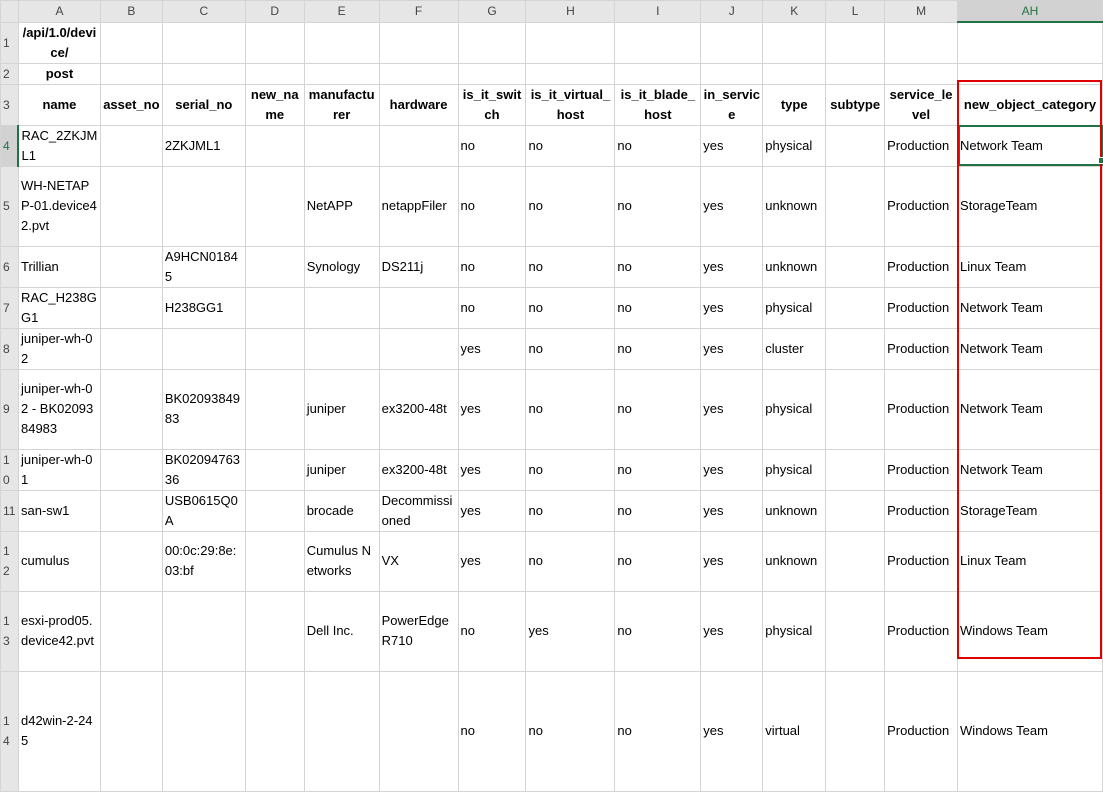 The width and height of the screenshot is (1103, 792). Describe the element at coordinates (921, 206) in the screenshot. I see `cell-m5: Production` at that location.